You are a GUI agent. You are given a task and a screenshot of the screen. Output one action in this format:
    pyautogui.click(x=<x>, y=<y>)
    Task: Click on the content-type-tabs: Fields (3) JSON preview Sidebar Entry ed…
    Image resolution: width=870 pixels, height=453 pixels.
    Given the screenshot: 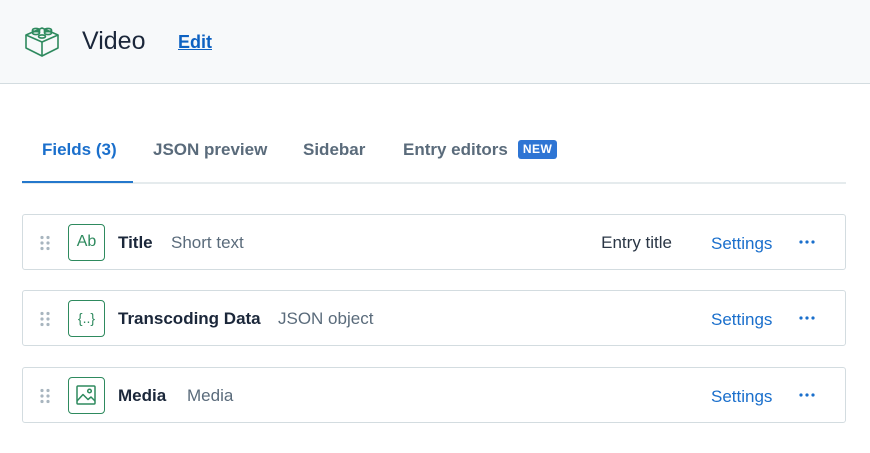 What is the action you would take?
    pyautogui.click(x=434, y=154)
    